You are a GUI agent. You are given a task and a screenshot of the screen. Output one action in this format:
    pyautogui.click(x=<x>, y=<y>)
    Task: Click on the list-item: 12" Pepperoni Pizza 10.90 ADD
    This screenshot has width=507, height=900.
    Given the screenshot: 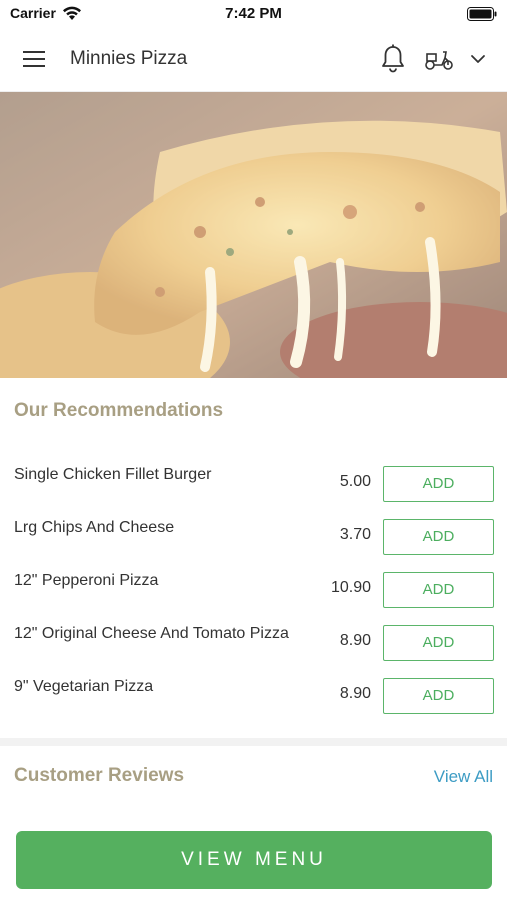 What is the action you would take?
    pyautogui.click(x=253, y=590)
    